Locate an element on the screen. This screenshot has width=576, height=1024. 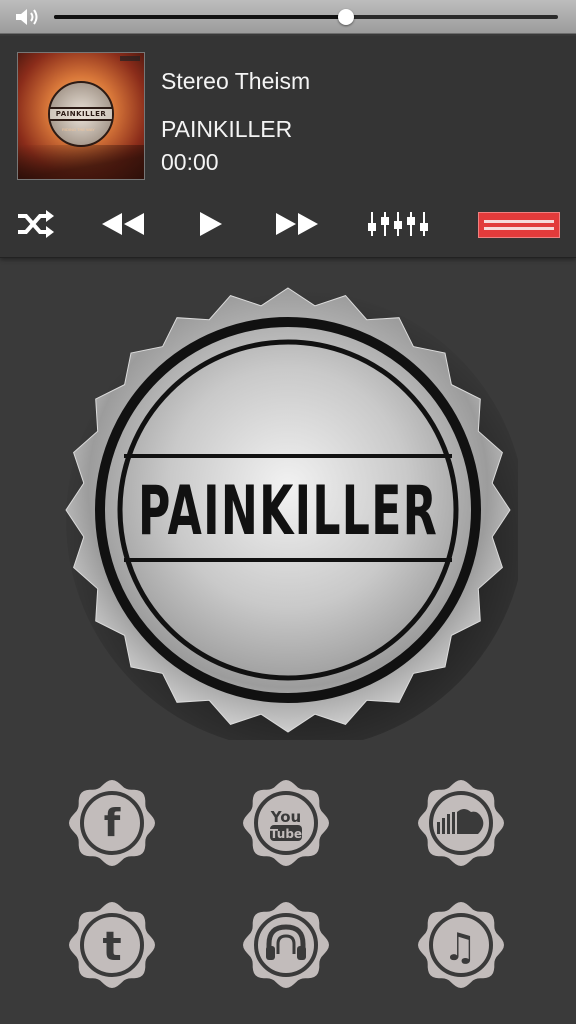
youtube-icon: You Tube is located at coordinates (286, 823).